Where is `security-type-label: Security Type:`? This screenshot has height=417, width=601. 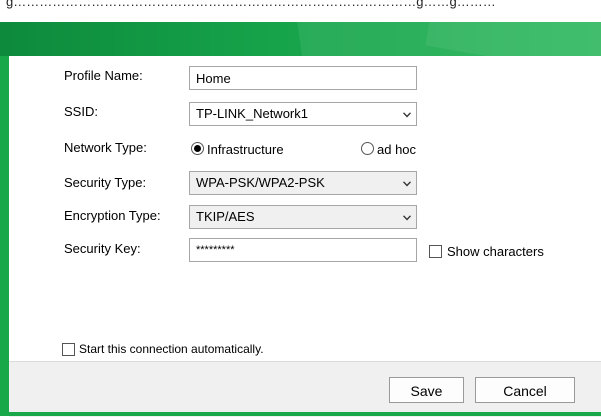
security-type-label: Security Type: is located at coordinates (105, 182).